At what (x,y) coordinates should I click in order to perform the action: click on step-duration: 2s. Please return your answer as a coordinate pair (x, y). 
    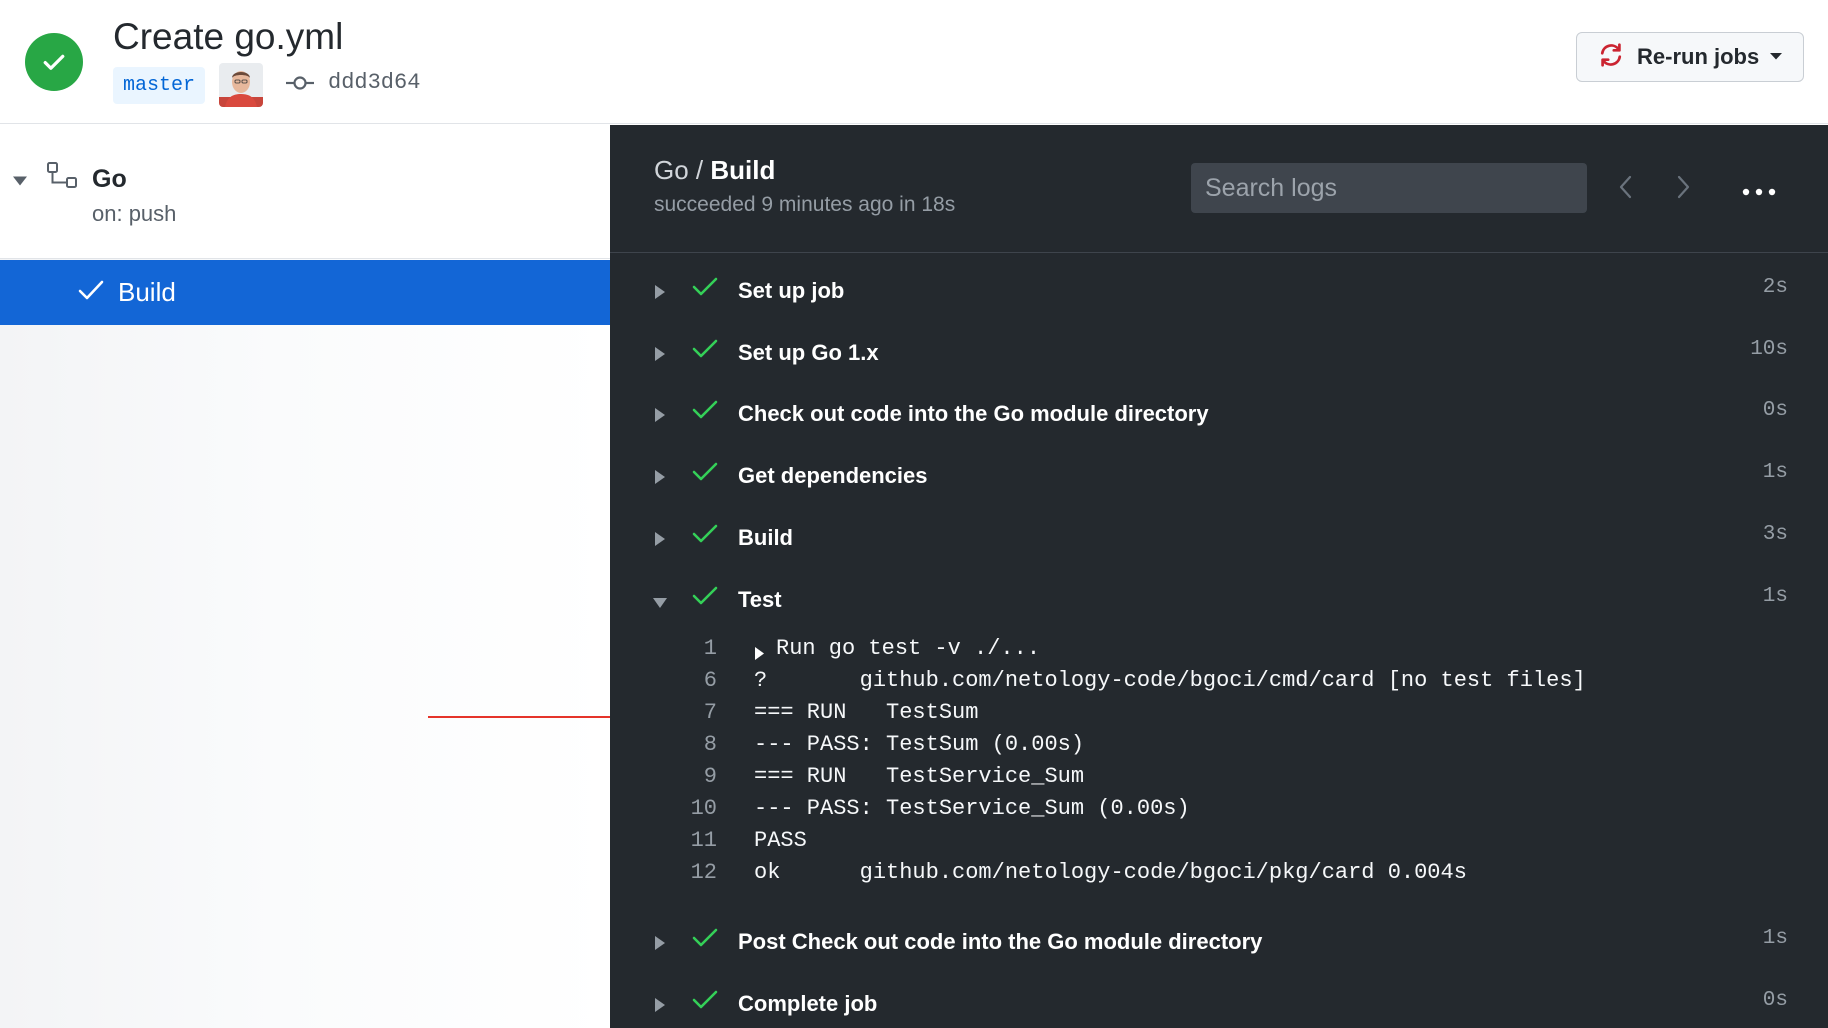
    Looking at the image, I should click on (1775, 287).